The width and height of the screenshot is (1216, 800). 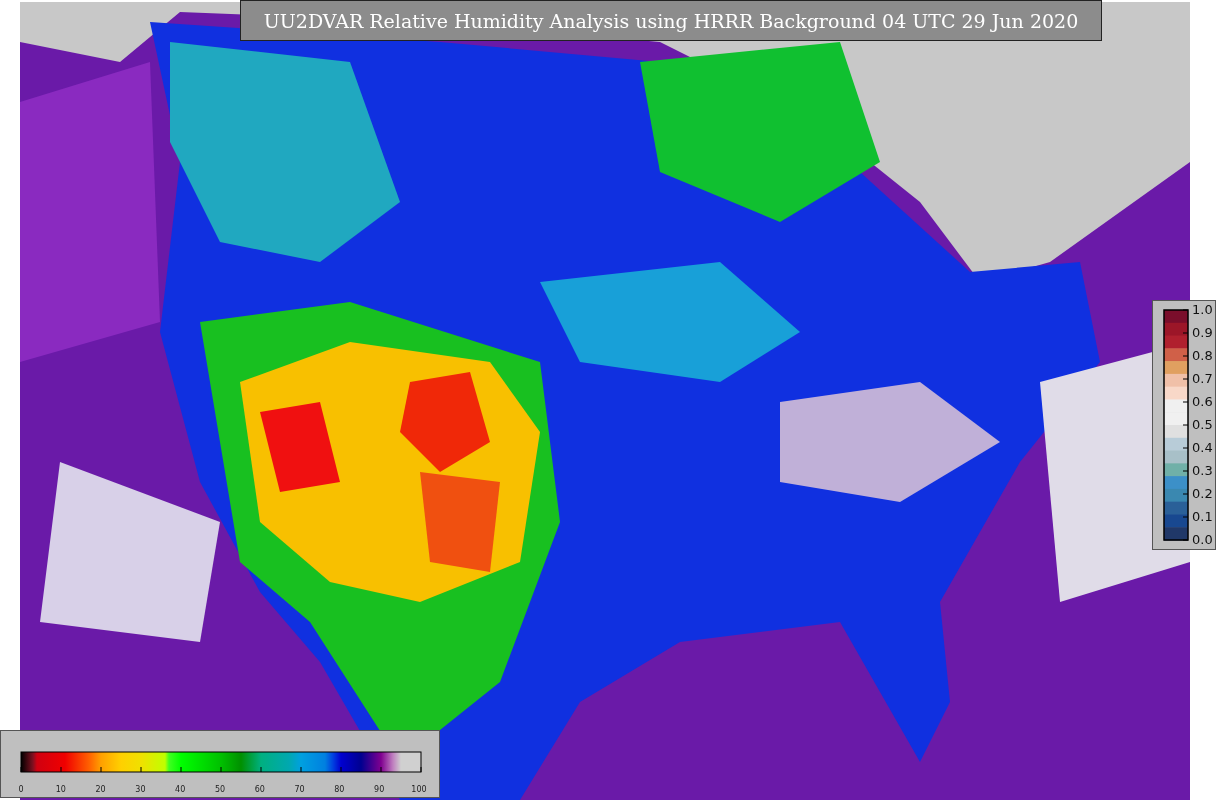 I want to click on tick-label: 0.8, so click(x=1202, y=356).